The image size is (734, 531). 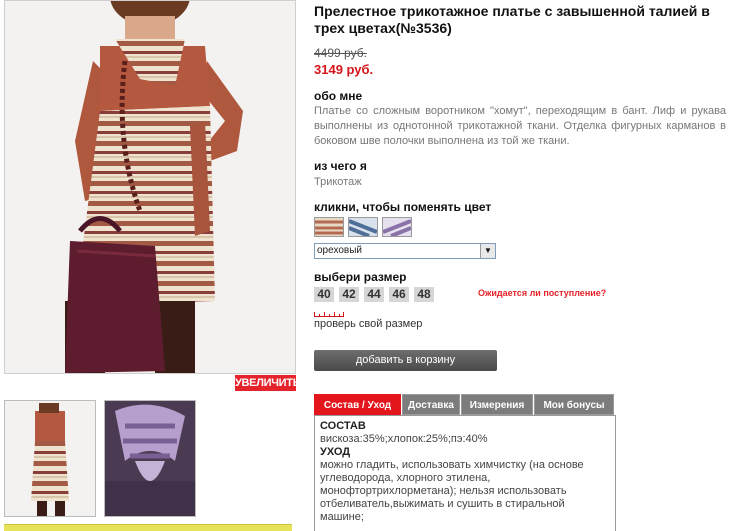 What do you see at coordinates (363, 227) in the screenshot?
I see `color-swatch-blue` at bounding box center [363, 227].